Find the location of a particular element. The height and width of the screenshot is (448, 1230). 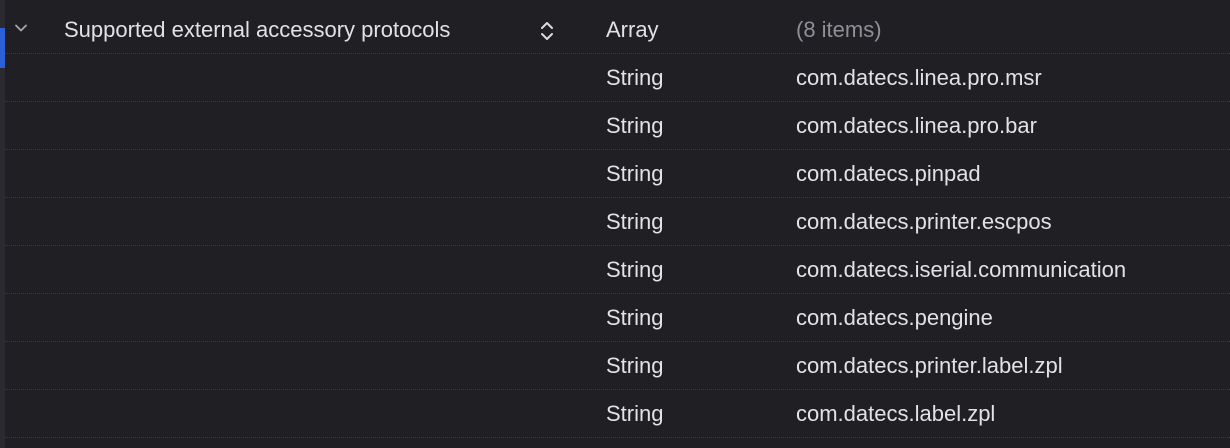

plist-row: String com.datecs.printer.escpos is located at coordinates (617, 222).